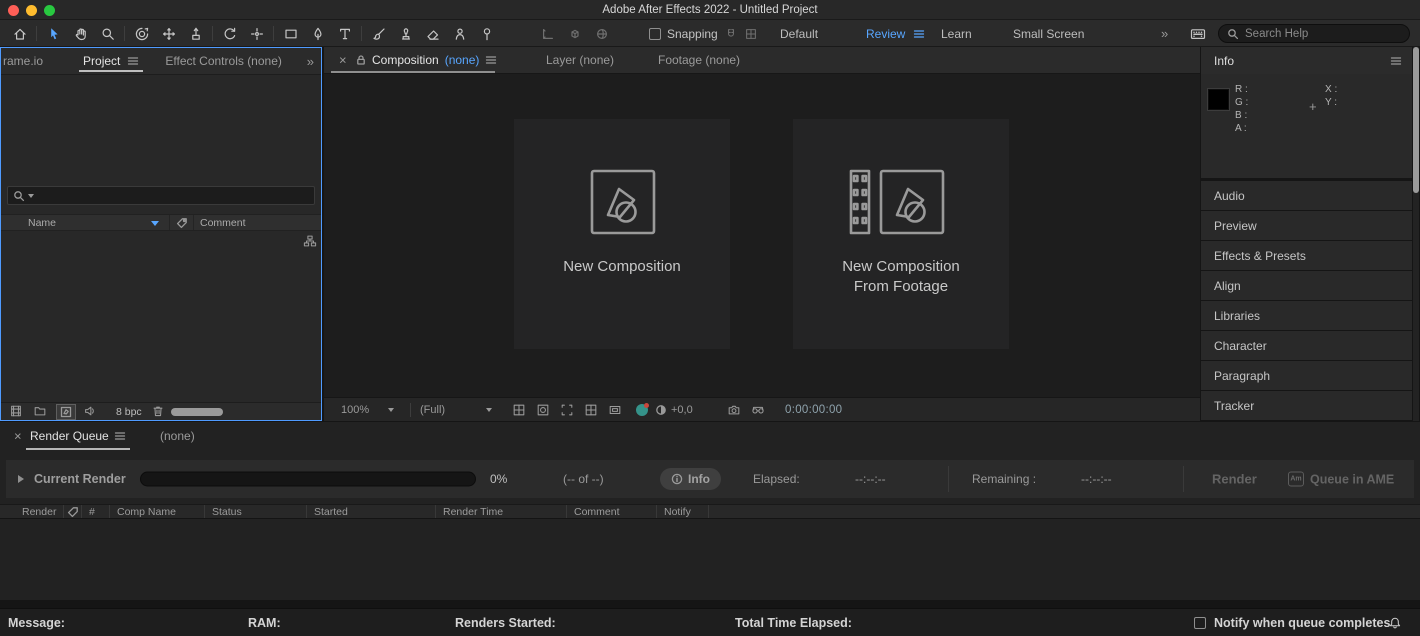 This screenshot has height=636, width=1420. What do you see at coordinates (21, 479) in the screenshot?
I see `disclosure-triangle-icon` at bounding box center [21, 479].